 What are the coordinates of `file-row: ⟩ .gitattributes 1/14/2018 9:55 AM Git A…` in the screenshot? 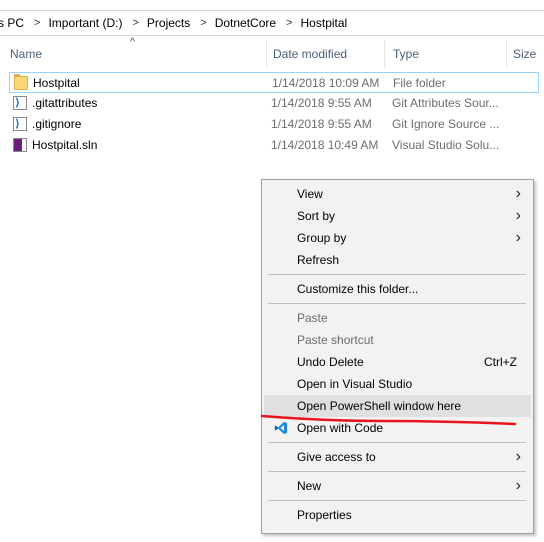 It's located at (274, 103).